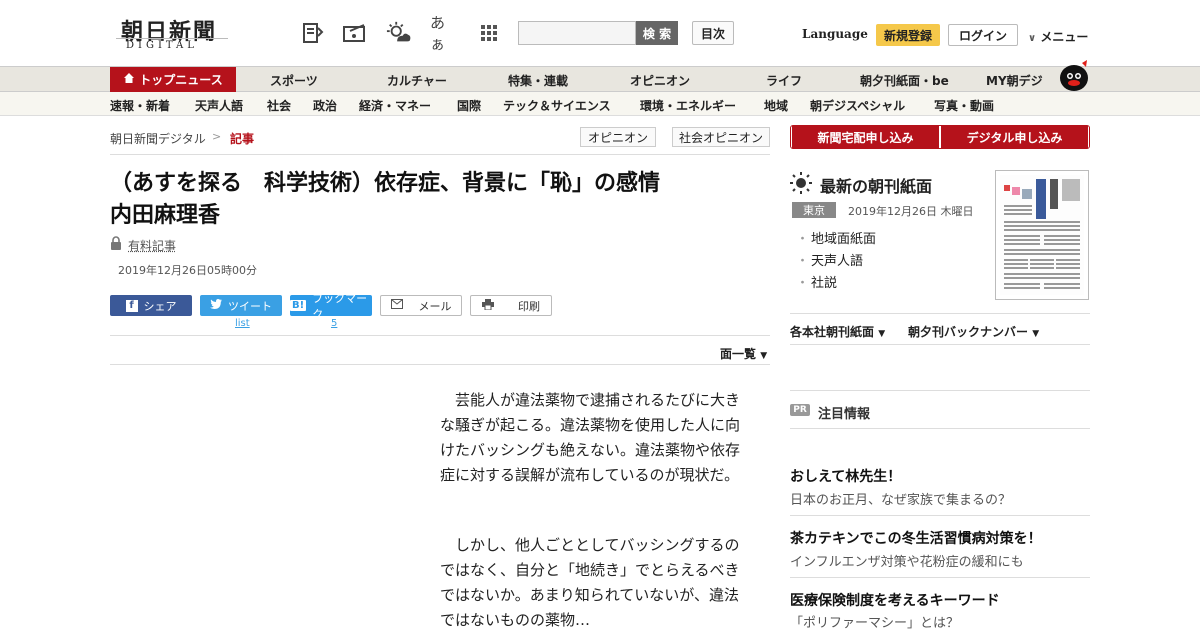  I want to click on subnav-item-society: 社会, so click(279, 105).